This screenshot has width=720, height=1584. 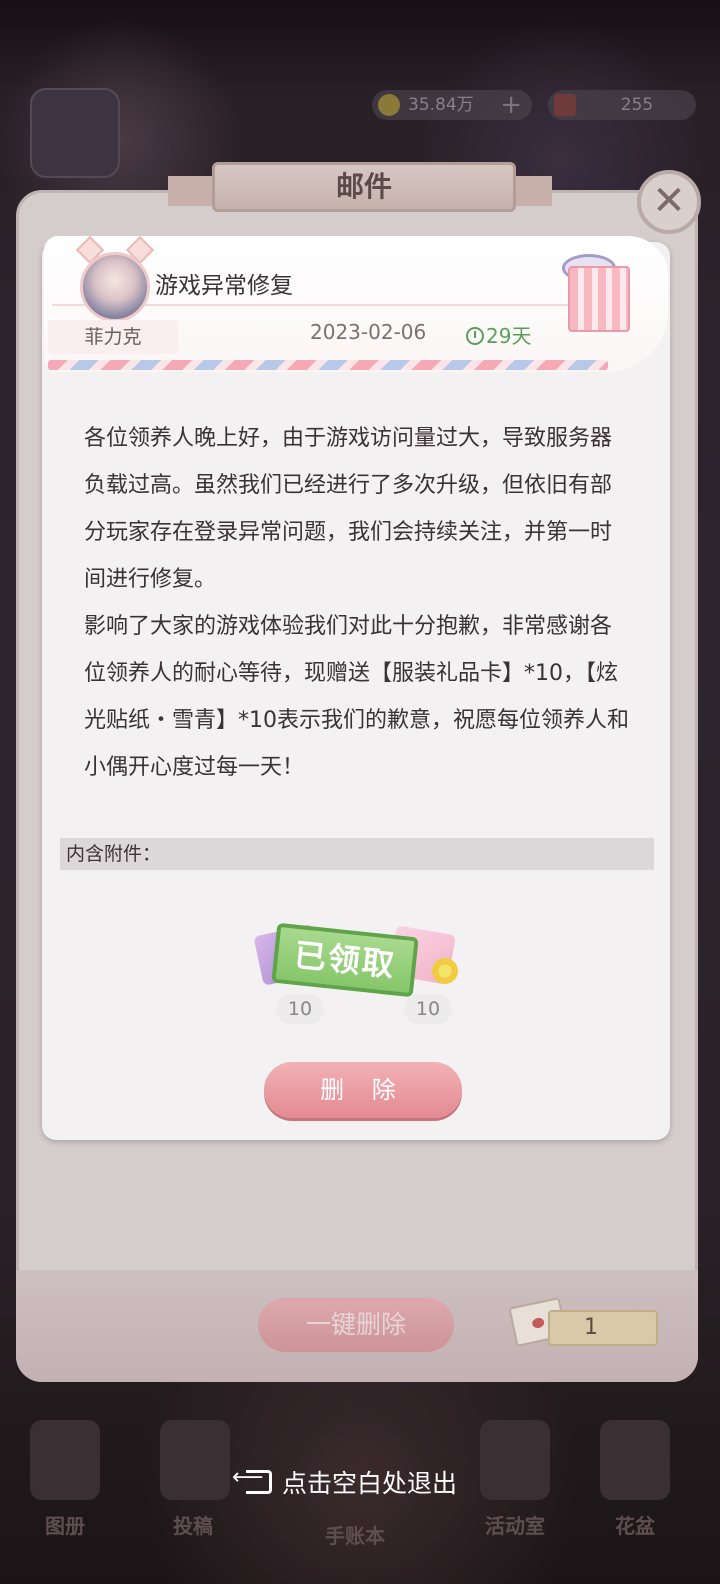 I want to click on gem-icon, so click(x=565, y=105).